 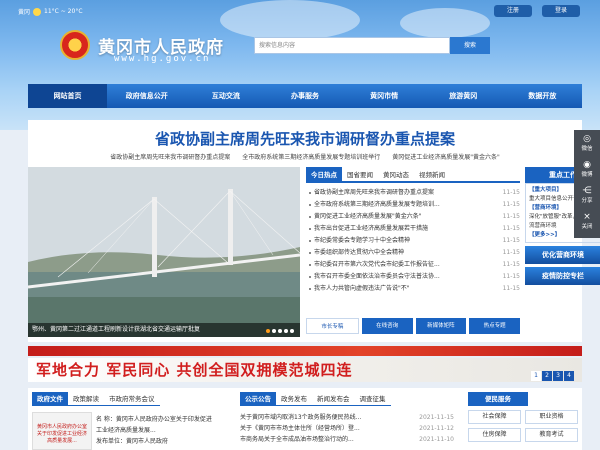 I want to click on list-item: 市纪委常委会专题学习十中全会精神 11-15, so click(x=413, y=241).